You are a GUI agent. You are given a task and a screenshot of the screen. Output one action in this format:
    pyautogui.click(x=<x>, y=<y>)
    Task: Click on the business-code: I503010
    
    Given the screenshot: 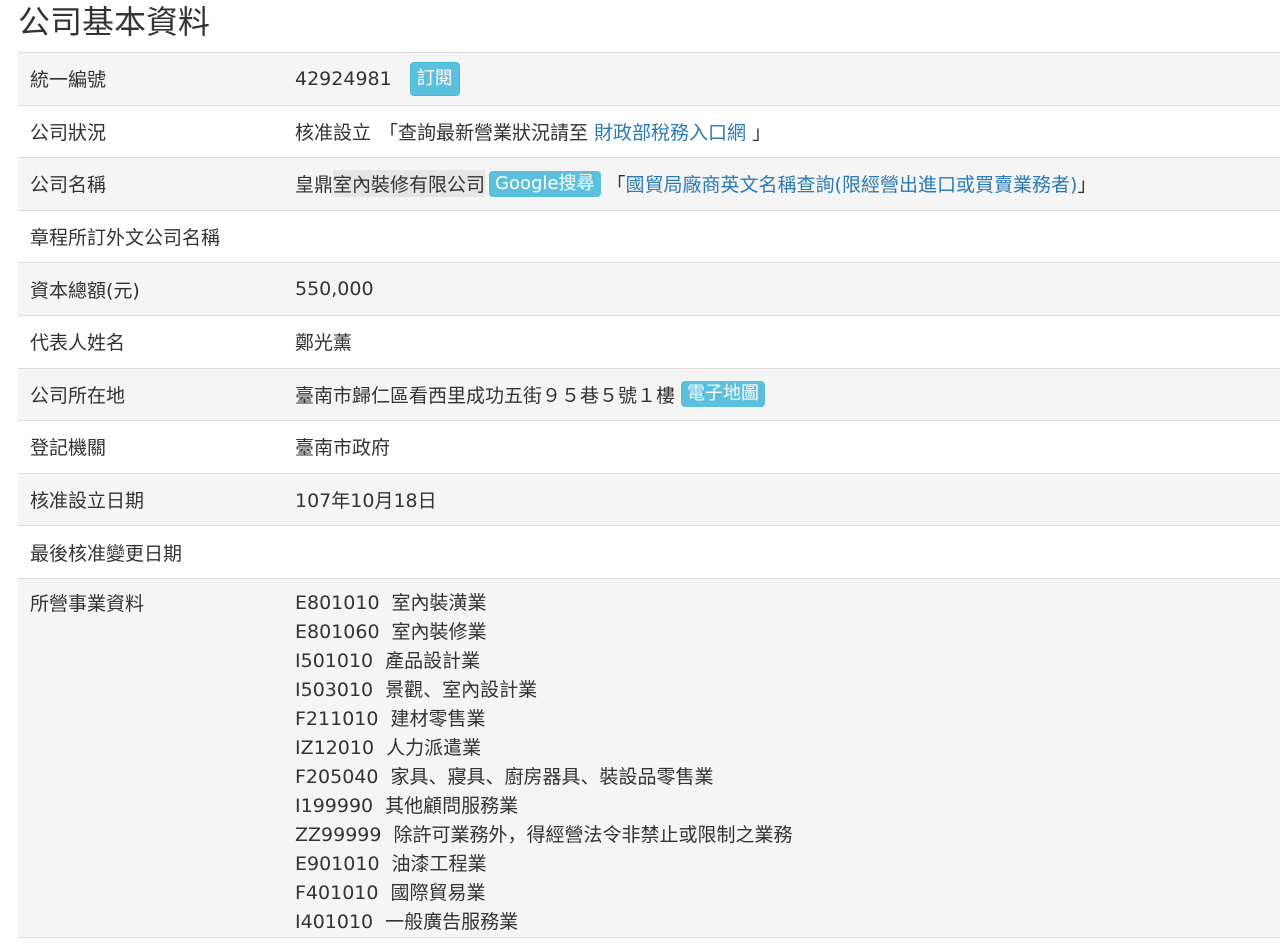 What is the action you would take?
    pyautogui.click(x=334, y=689)
    